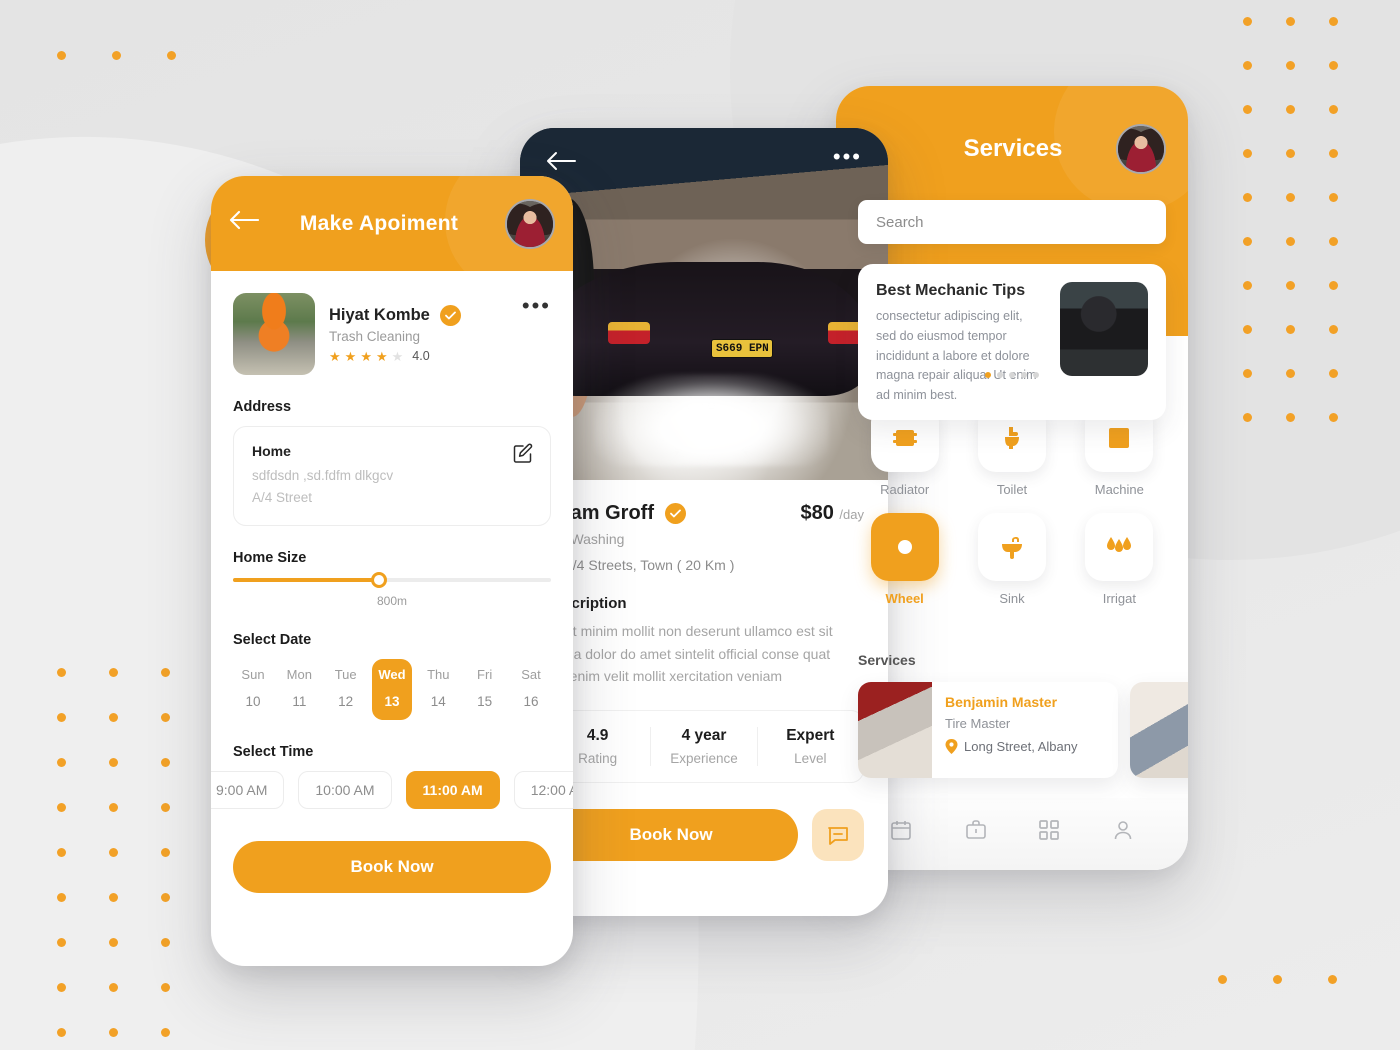 The width and height of the screenshot is (1400, 1050). I want to click on edit-address-button, so click(523, 454).